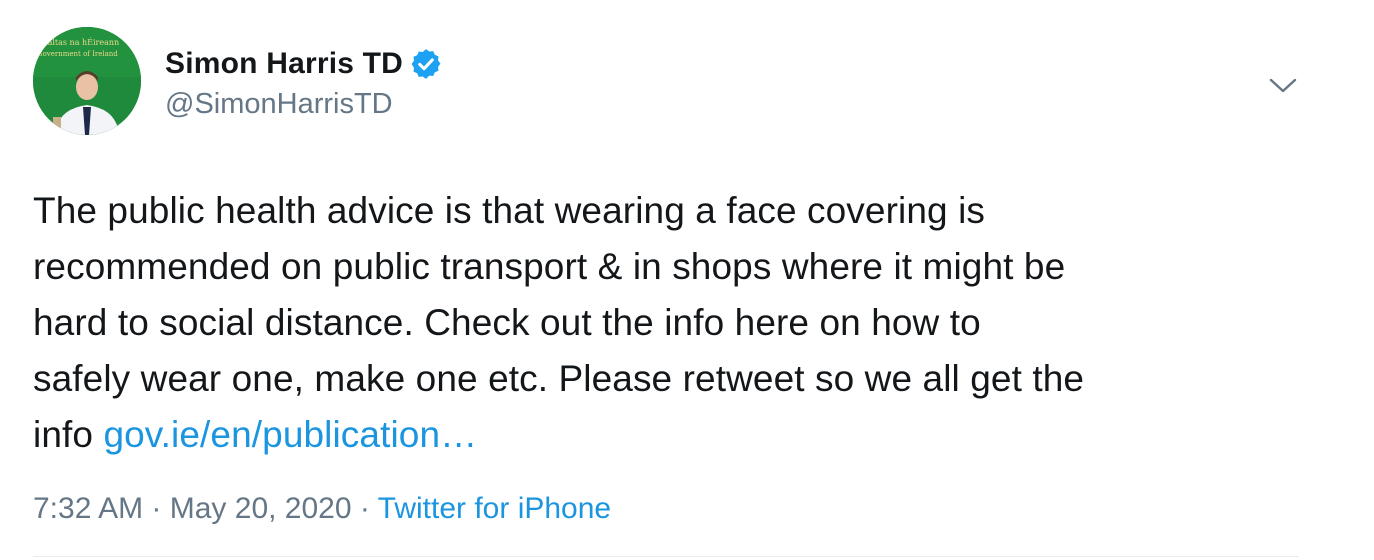  I want to click on author-name-row: Simon Harris TD, so click(304, 64).